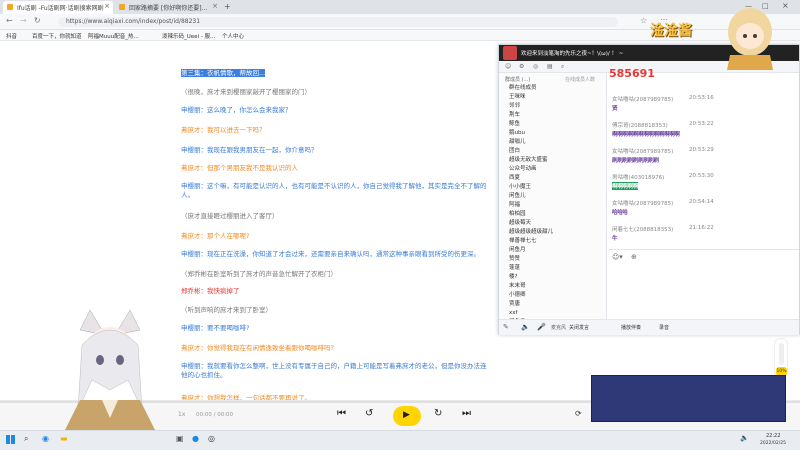  I want to click on script-line: （听到声响的庶才来到了卧室）, so click(226, 310).